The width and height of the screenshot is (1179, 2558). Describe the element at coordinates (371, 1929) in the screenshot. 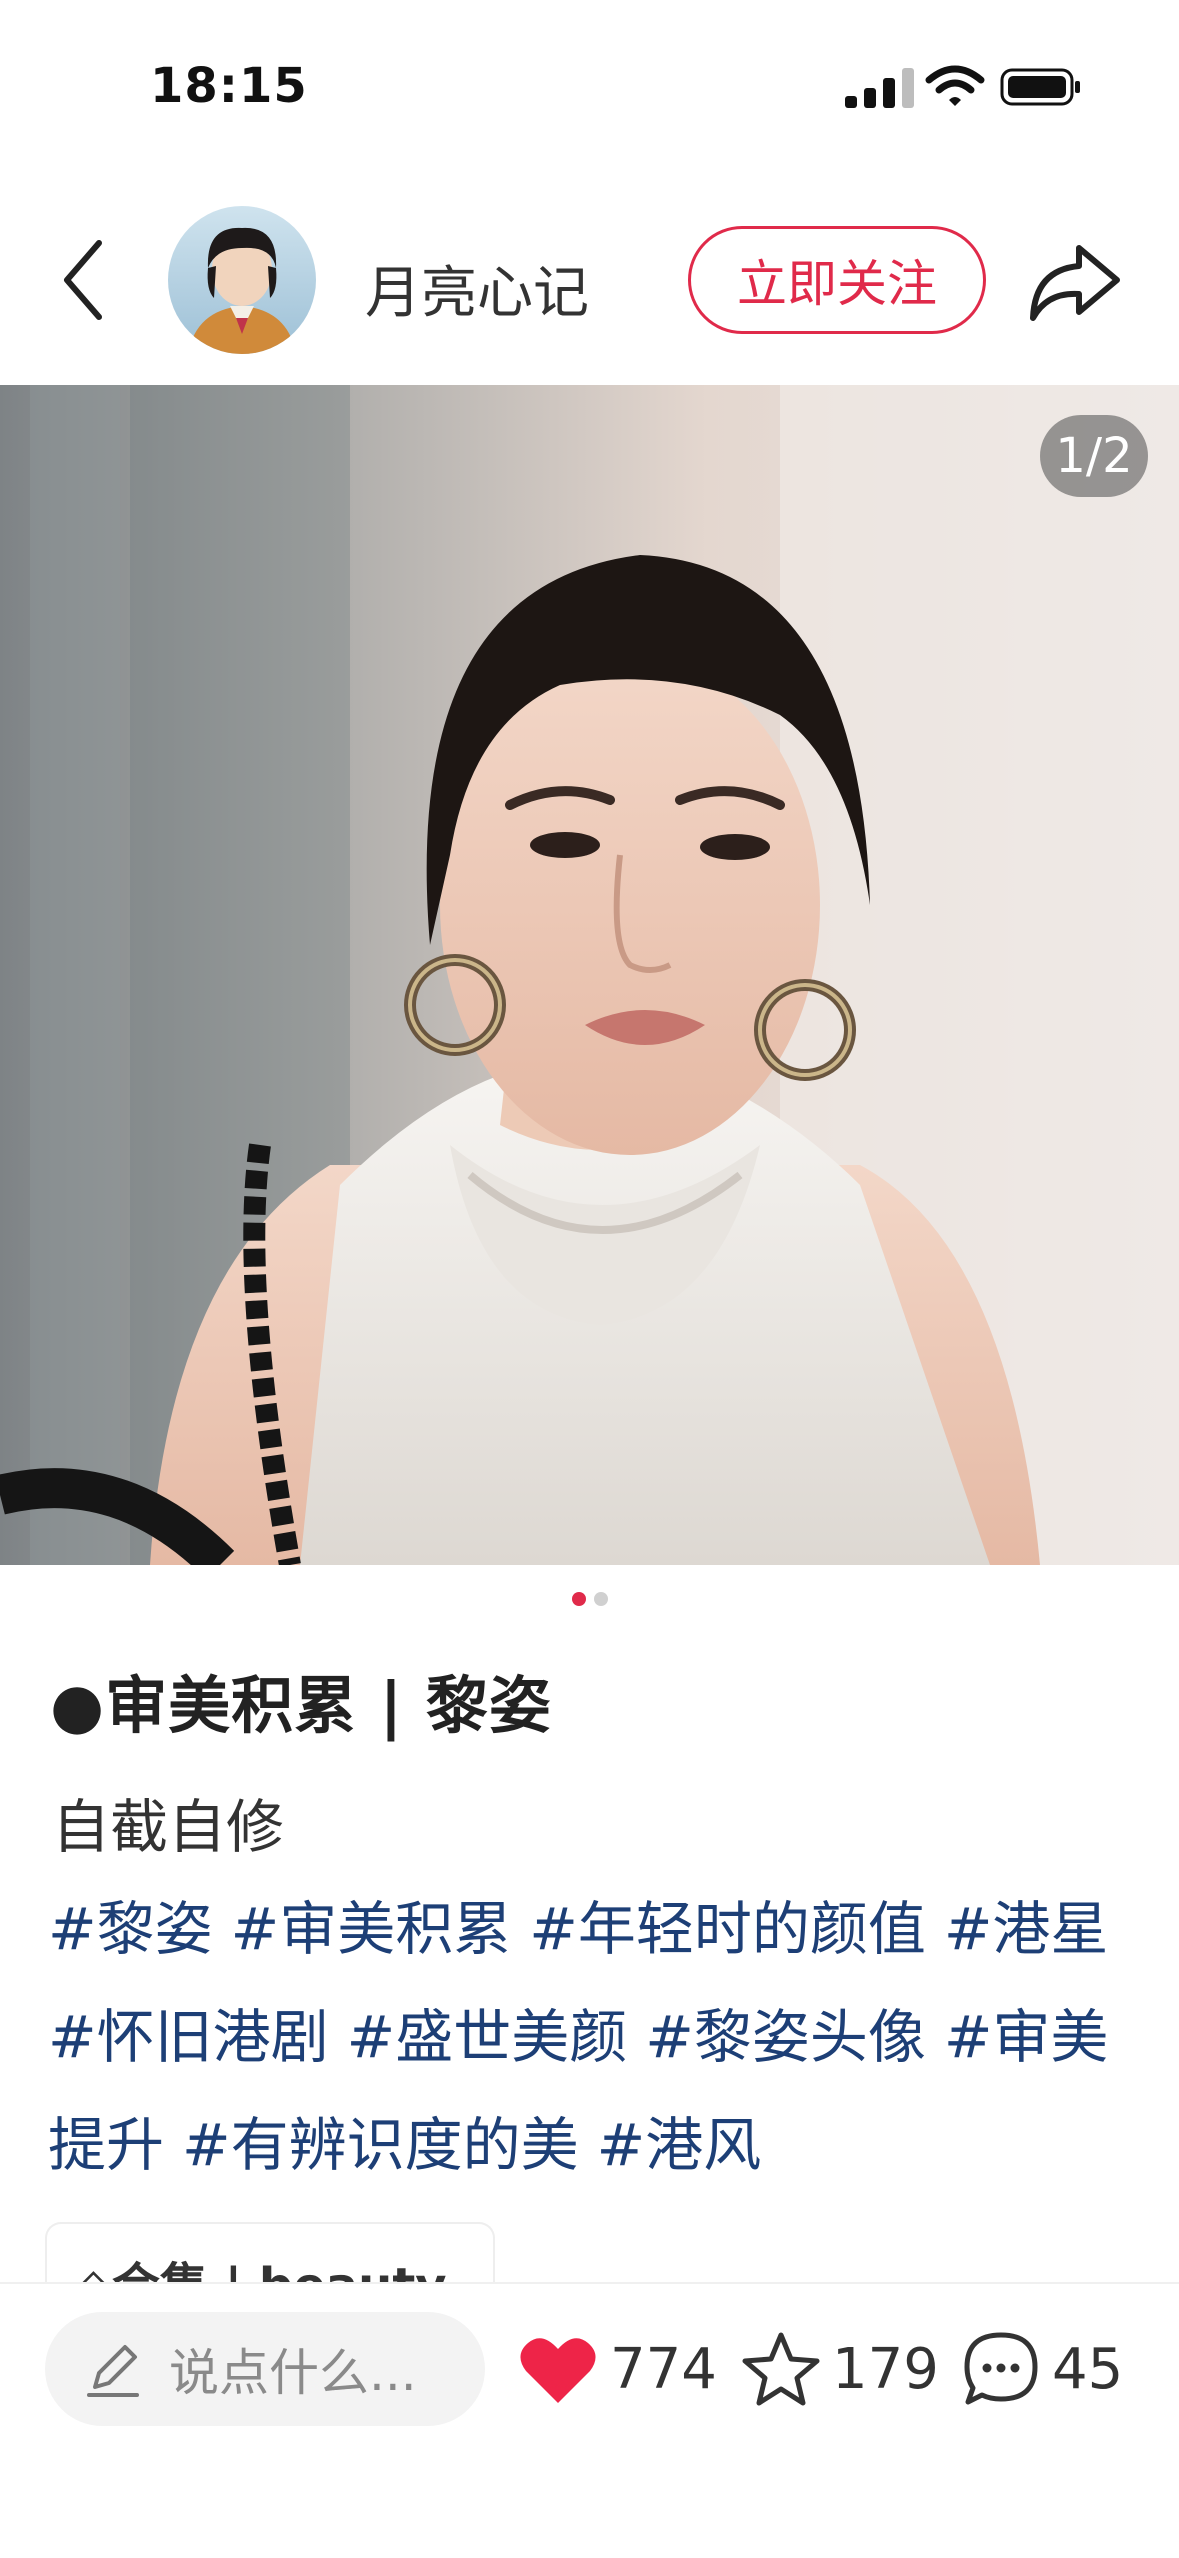

I see `hashtag: #审美积累` at that location.